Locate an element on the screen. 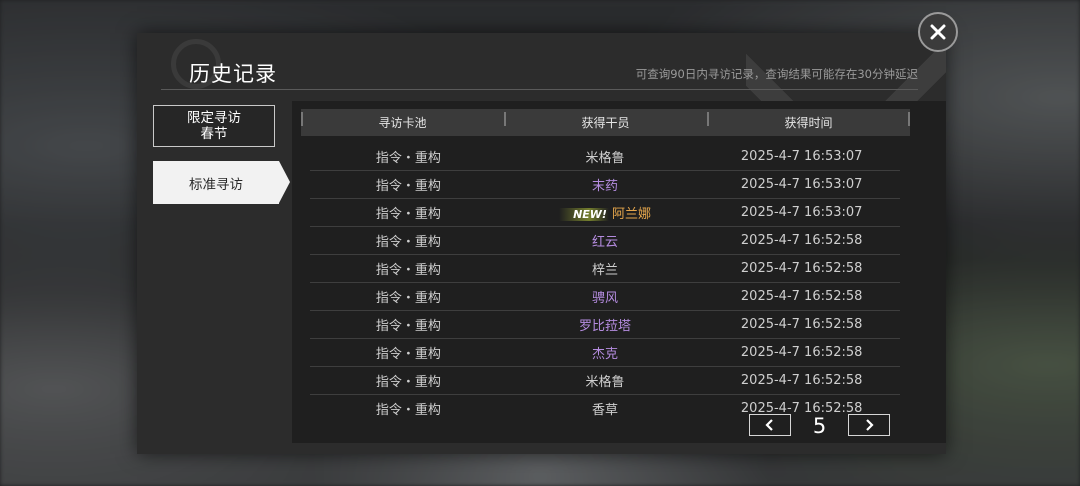 The image size is (1080, 486). cell-operator: 罗比菈塔 is located at coordinates (605, 324).